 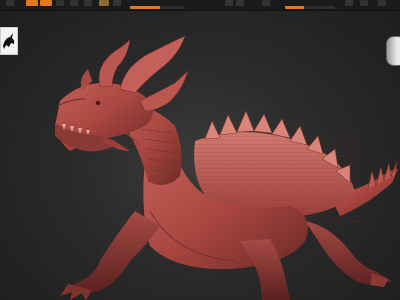 I want to click on dragon-logo-icon, so click(x=9, y=41).